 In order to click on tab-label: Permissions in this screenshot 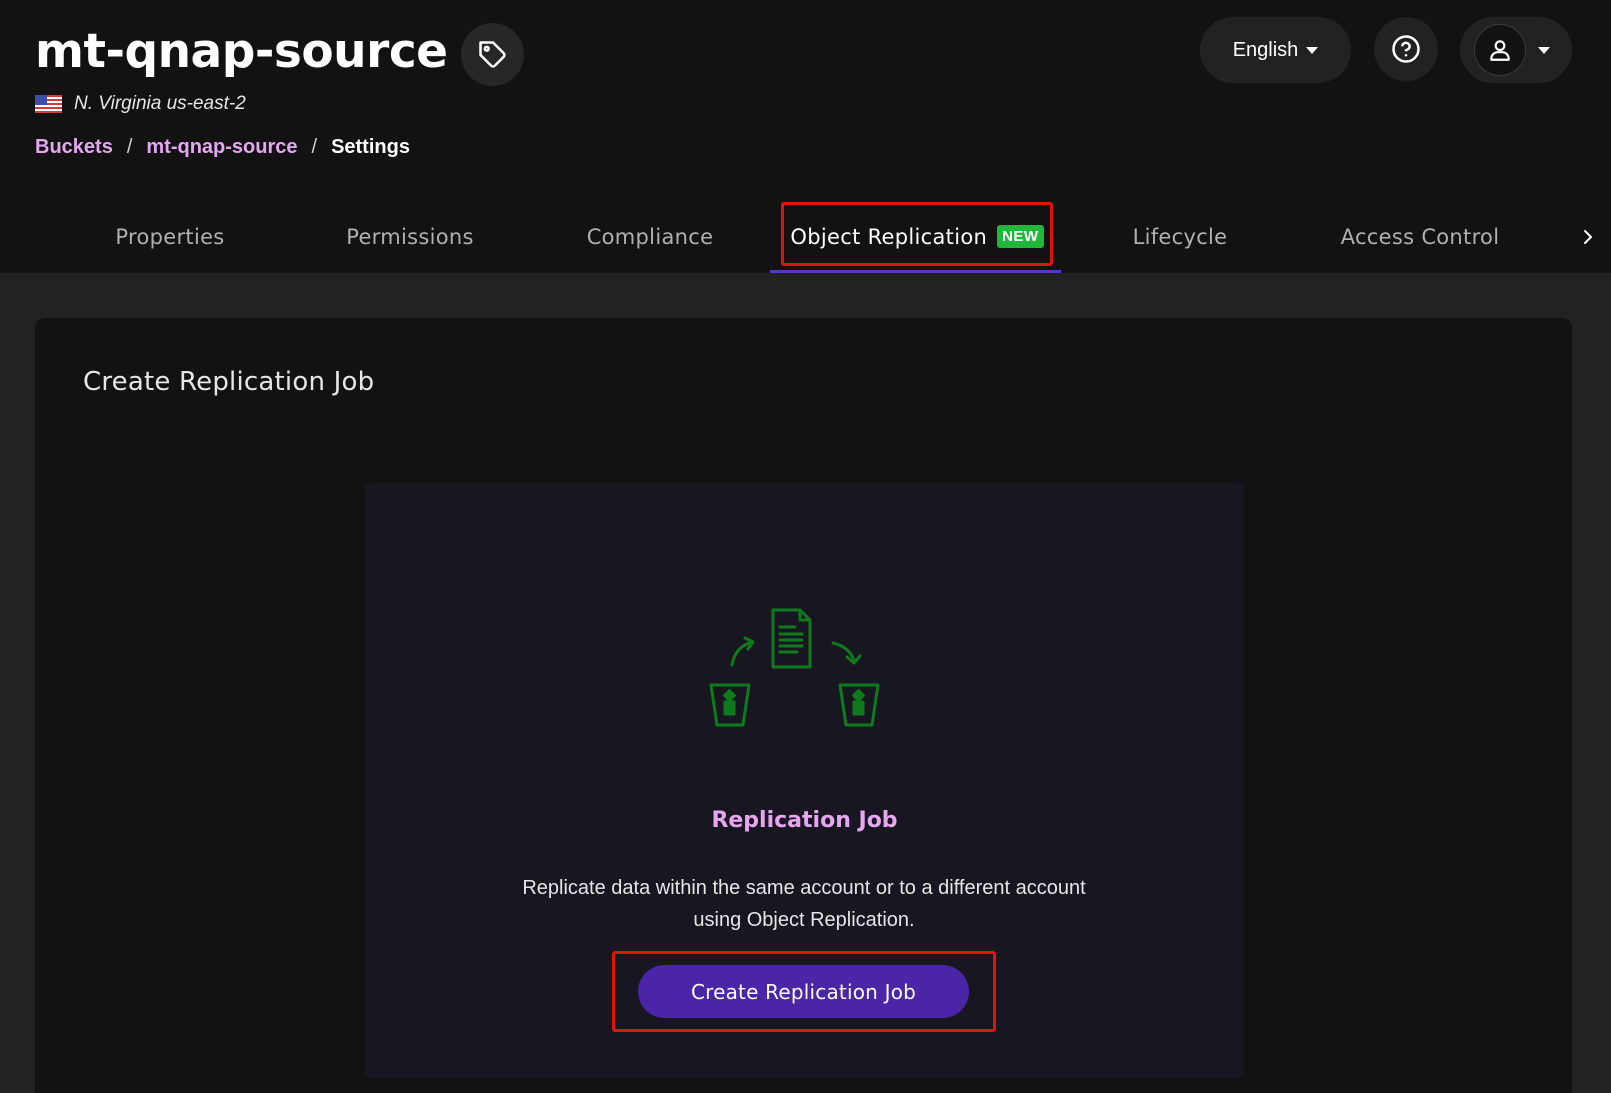, I will do `click(410, 236)`.